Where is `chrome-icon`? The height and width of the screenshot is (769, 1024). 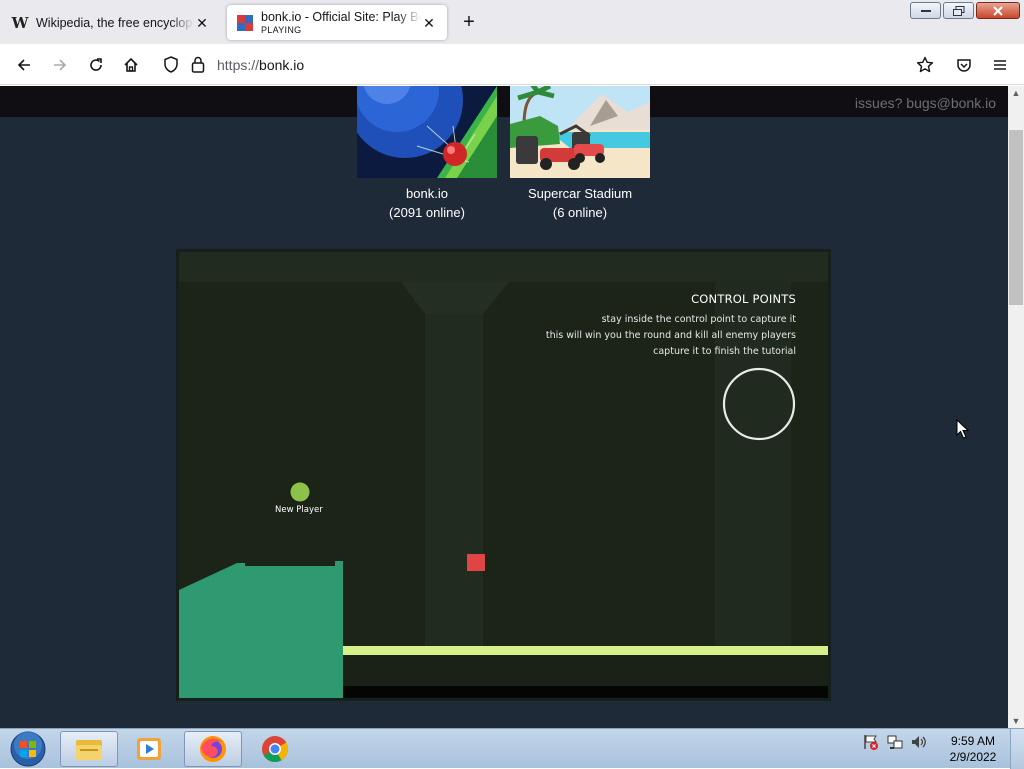
chrome-icon is located at coordinates (275, 749).